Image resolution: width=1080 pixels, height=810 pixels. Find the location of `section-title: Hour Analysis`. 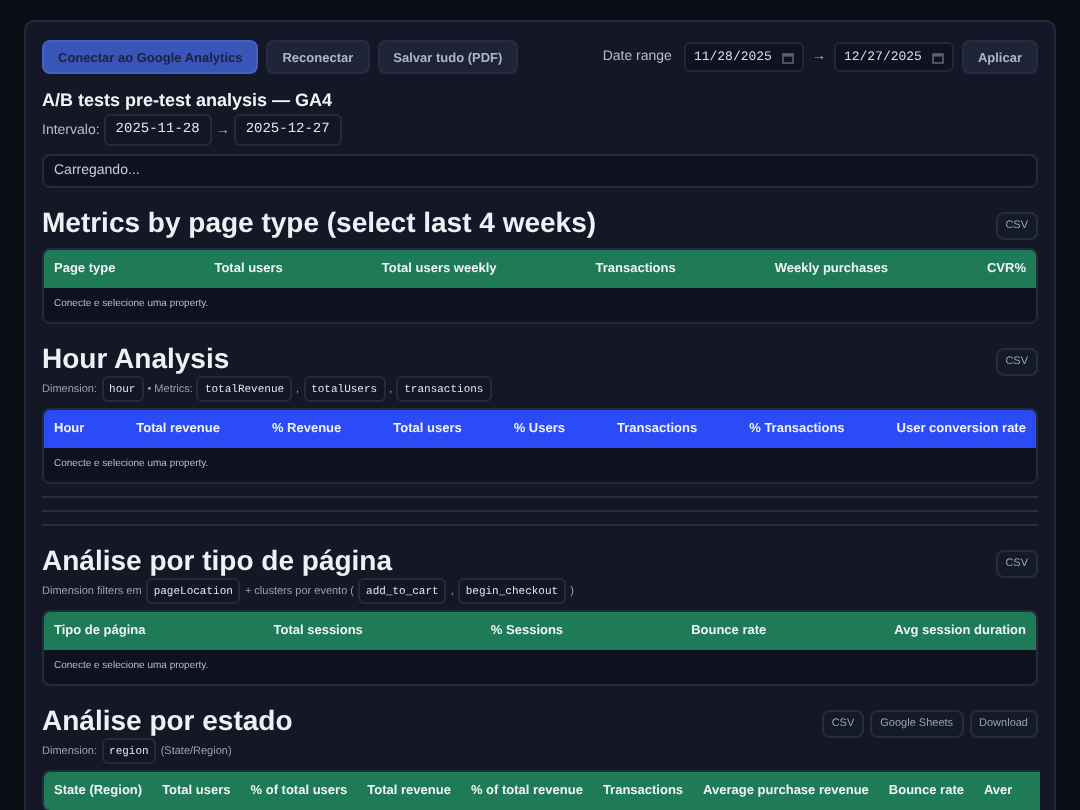

section-title: Hour Analysis is located at coordinates (137, 358).